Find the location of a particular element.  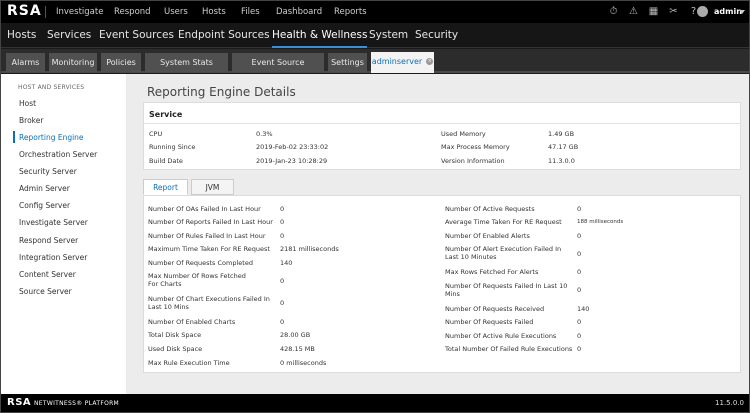

service-label: Version Information is located at coordinates (473, 161).